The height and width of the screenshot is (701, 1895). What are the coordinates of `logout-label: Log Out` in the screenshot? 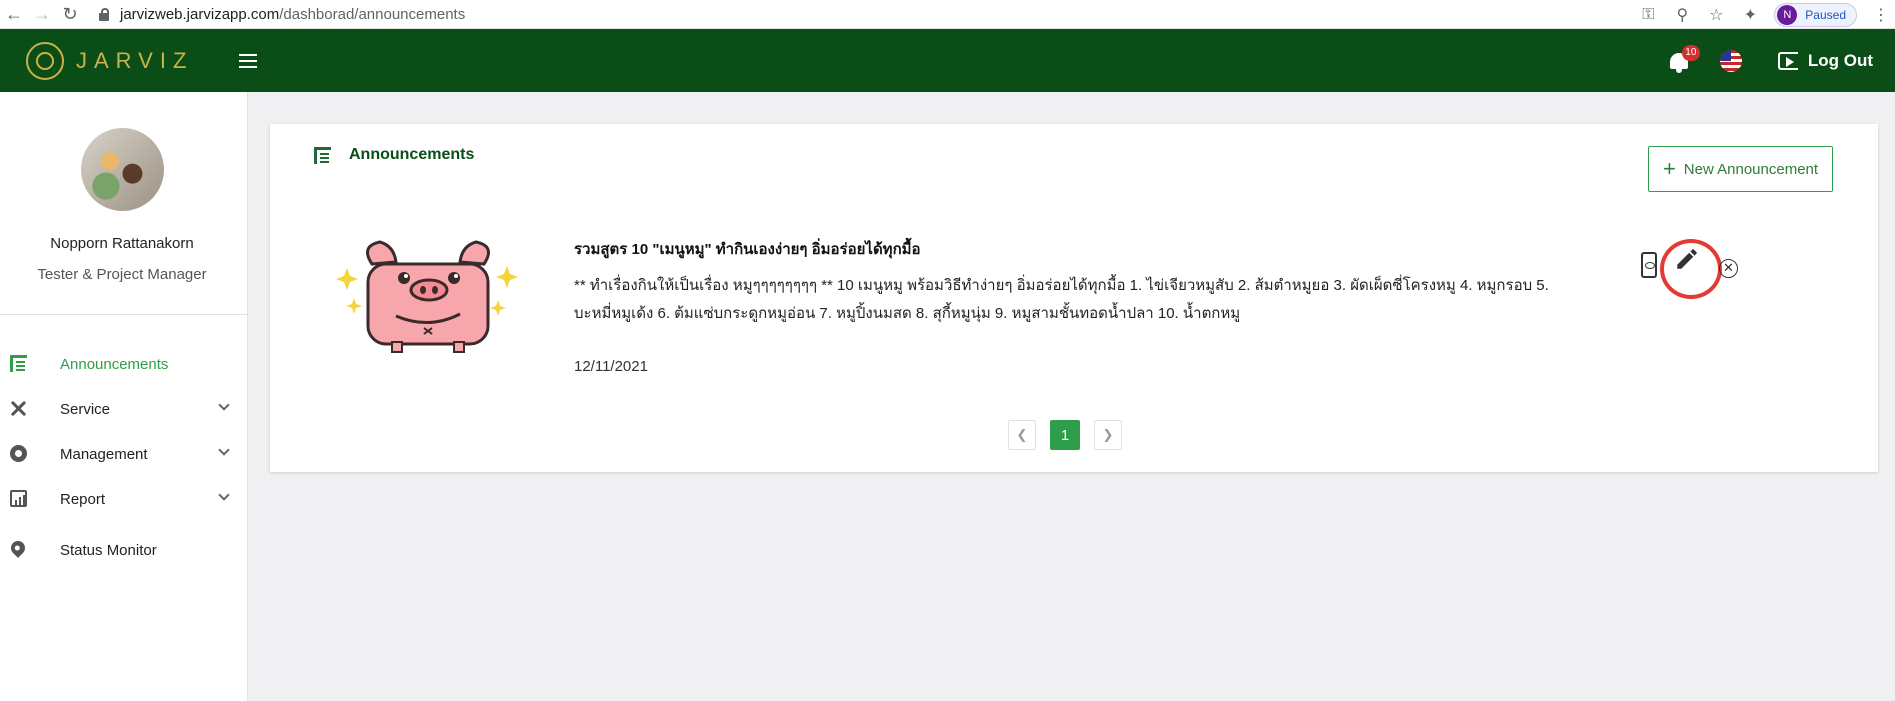 It's located at (1840, 60).